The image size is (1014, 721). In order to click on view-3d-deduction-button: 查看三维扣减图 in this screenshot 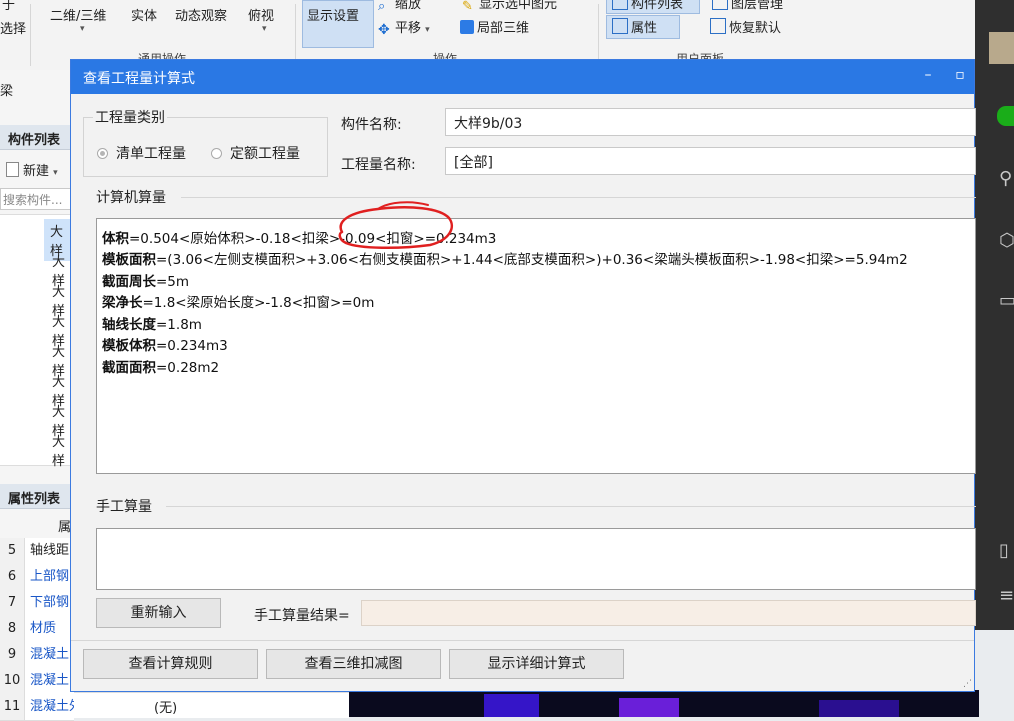, I will do `click(353, 664)`.